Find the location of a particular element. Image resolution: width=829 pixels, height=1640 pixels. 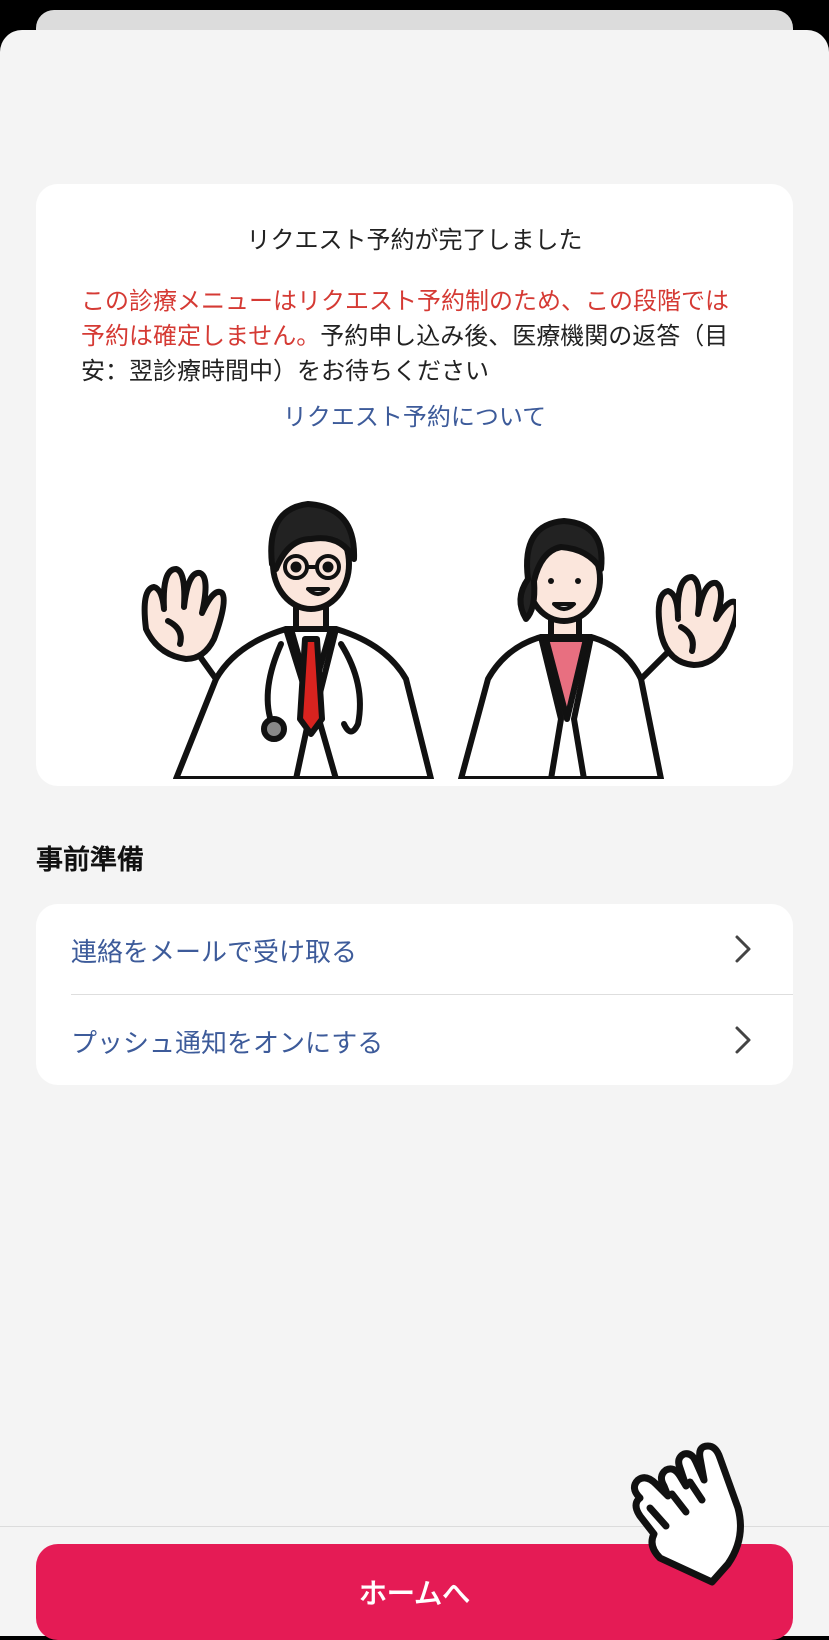

push-notification-row: プッシュ通知をオンにする is located at coordinates (414, 1040).